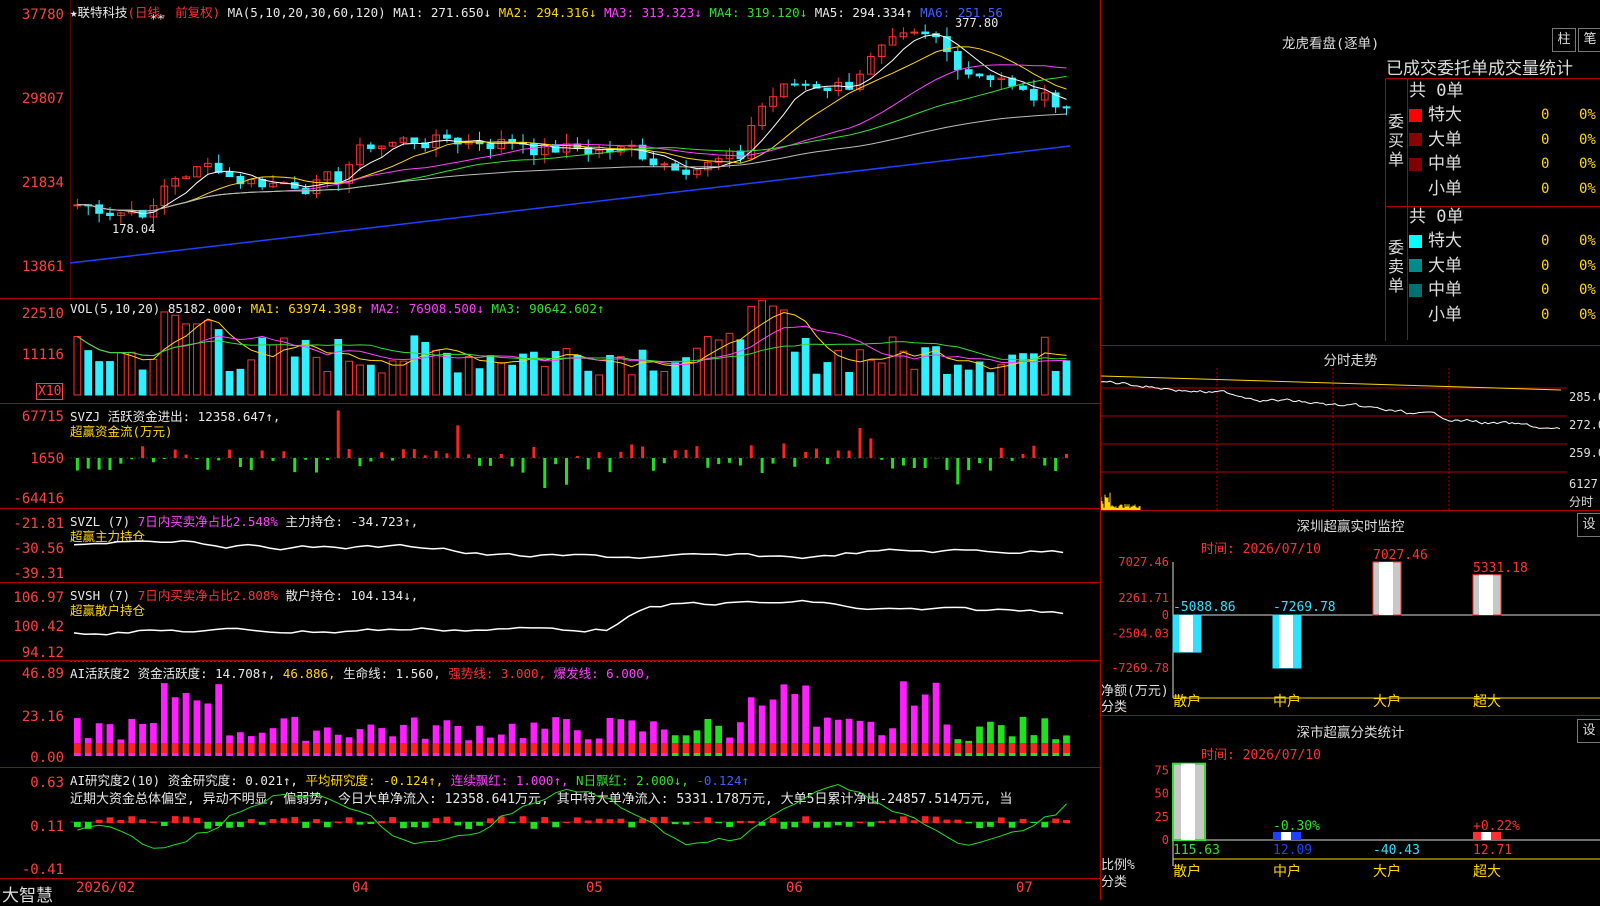 The height and width of the screenshot is (906, 1600). What do you see at coordinates (1502, 164) in the screenshot?
I see `buy-row: 中单 0 0%` at bounding box center [1502, 164].